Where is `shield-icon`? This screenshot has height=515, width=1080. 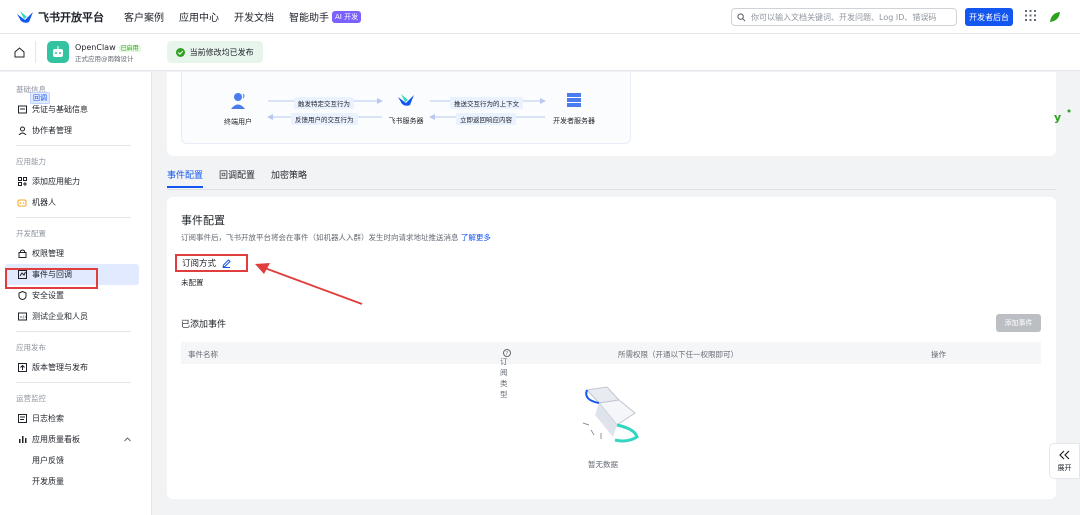
shield-icon is located at coordinates (22, 296).